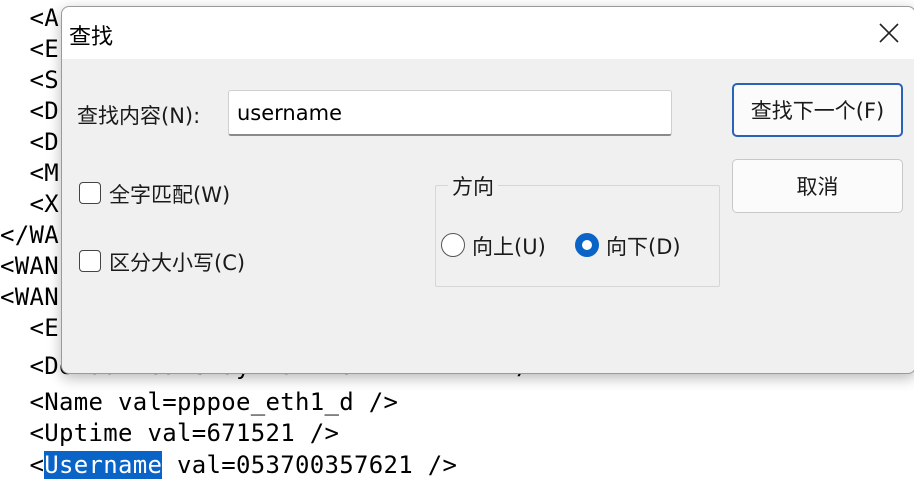  I want to click on direction-up-radio, so click(453, 245).